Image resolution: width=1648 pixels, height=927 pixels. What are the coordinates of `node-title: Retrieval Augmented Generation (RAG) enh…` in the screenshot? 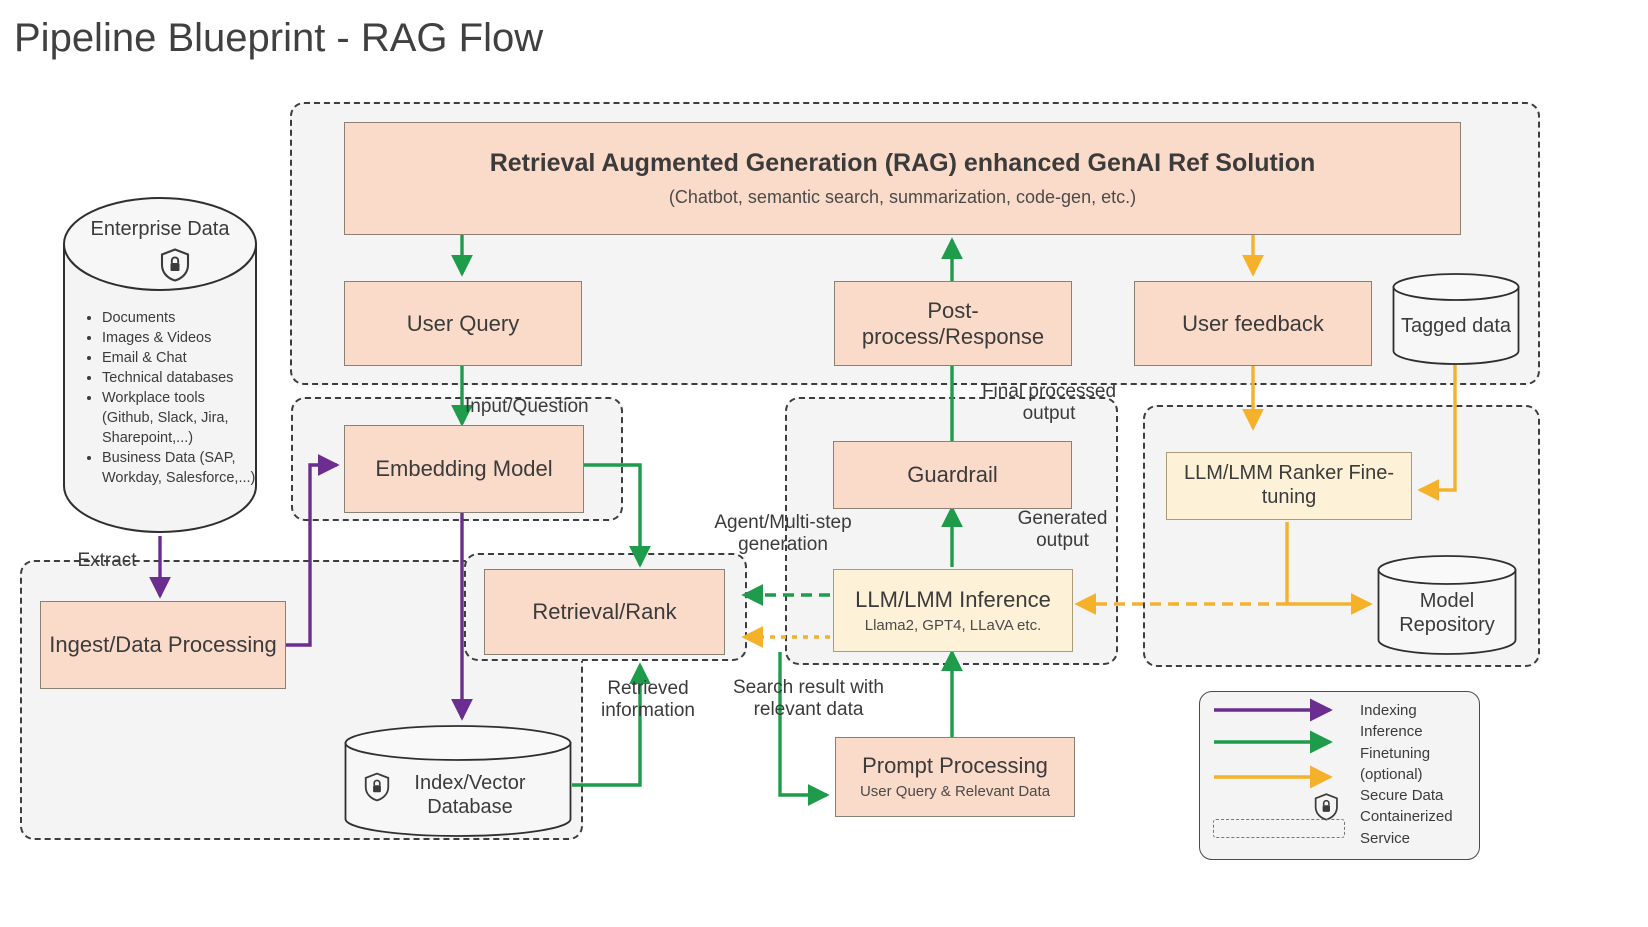 It's located at (902, 162).